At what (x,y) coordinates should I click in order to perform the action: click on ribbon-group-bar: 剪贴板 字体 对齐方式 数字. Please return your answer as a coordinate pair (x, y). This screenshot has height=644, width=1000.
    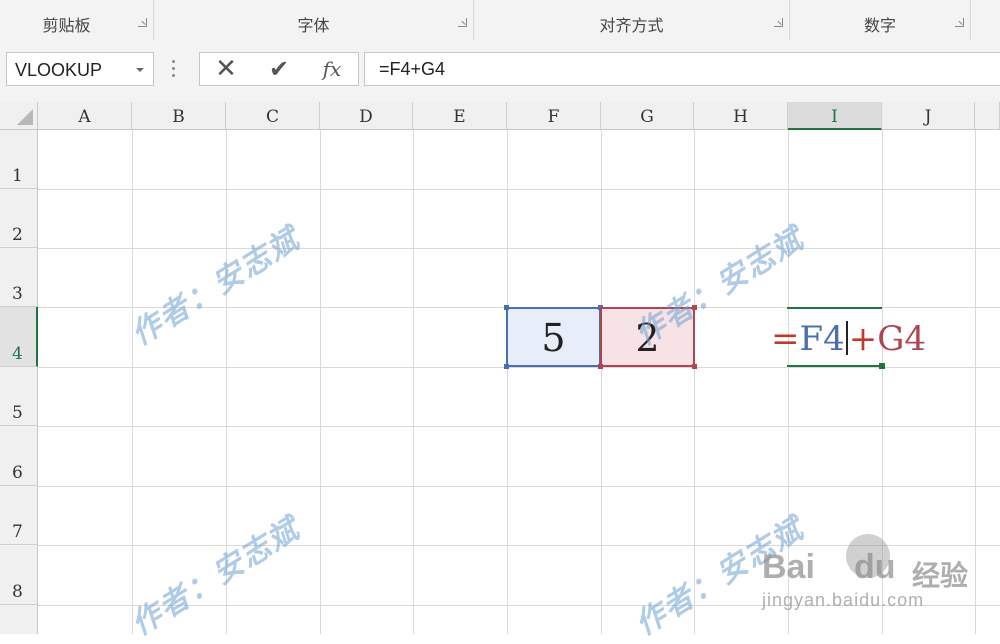
    Looking at the image, I should click on (500, 20).